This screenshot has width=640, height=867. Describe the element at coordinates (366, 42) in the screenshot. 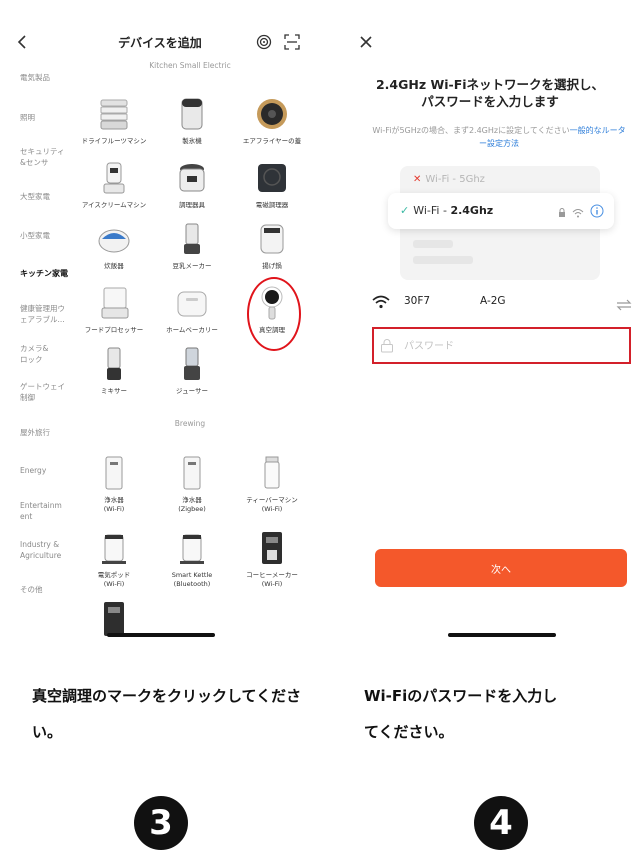

I see `close-icon` at that location.